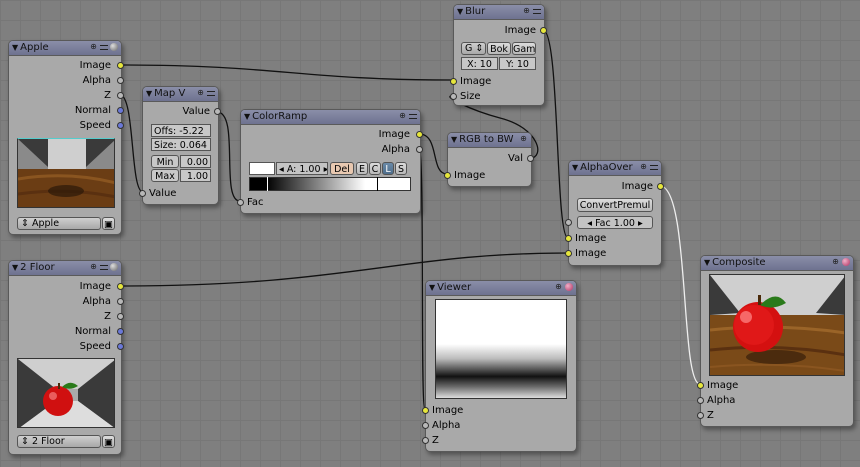  What do you see at coordinates (530, 158) in the screenshot?
I see `output-socket-val` at bounding box center [530, 158].